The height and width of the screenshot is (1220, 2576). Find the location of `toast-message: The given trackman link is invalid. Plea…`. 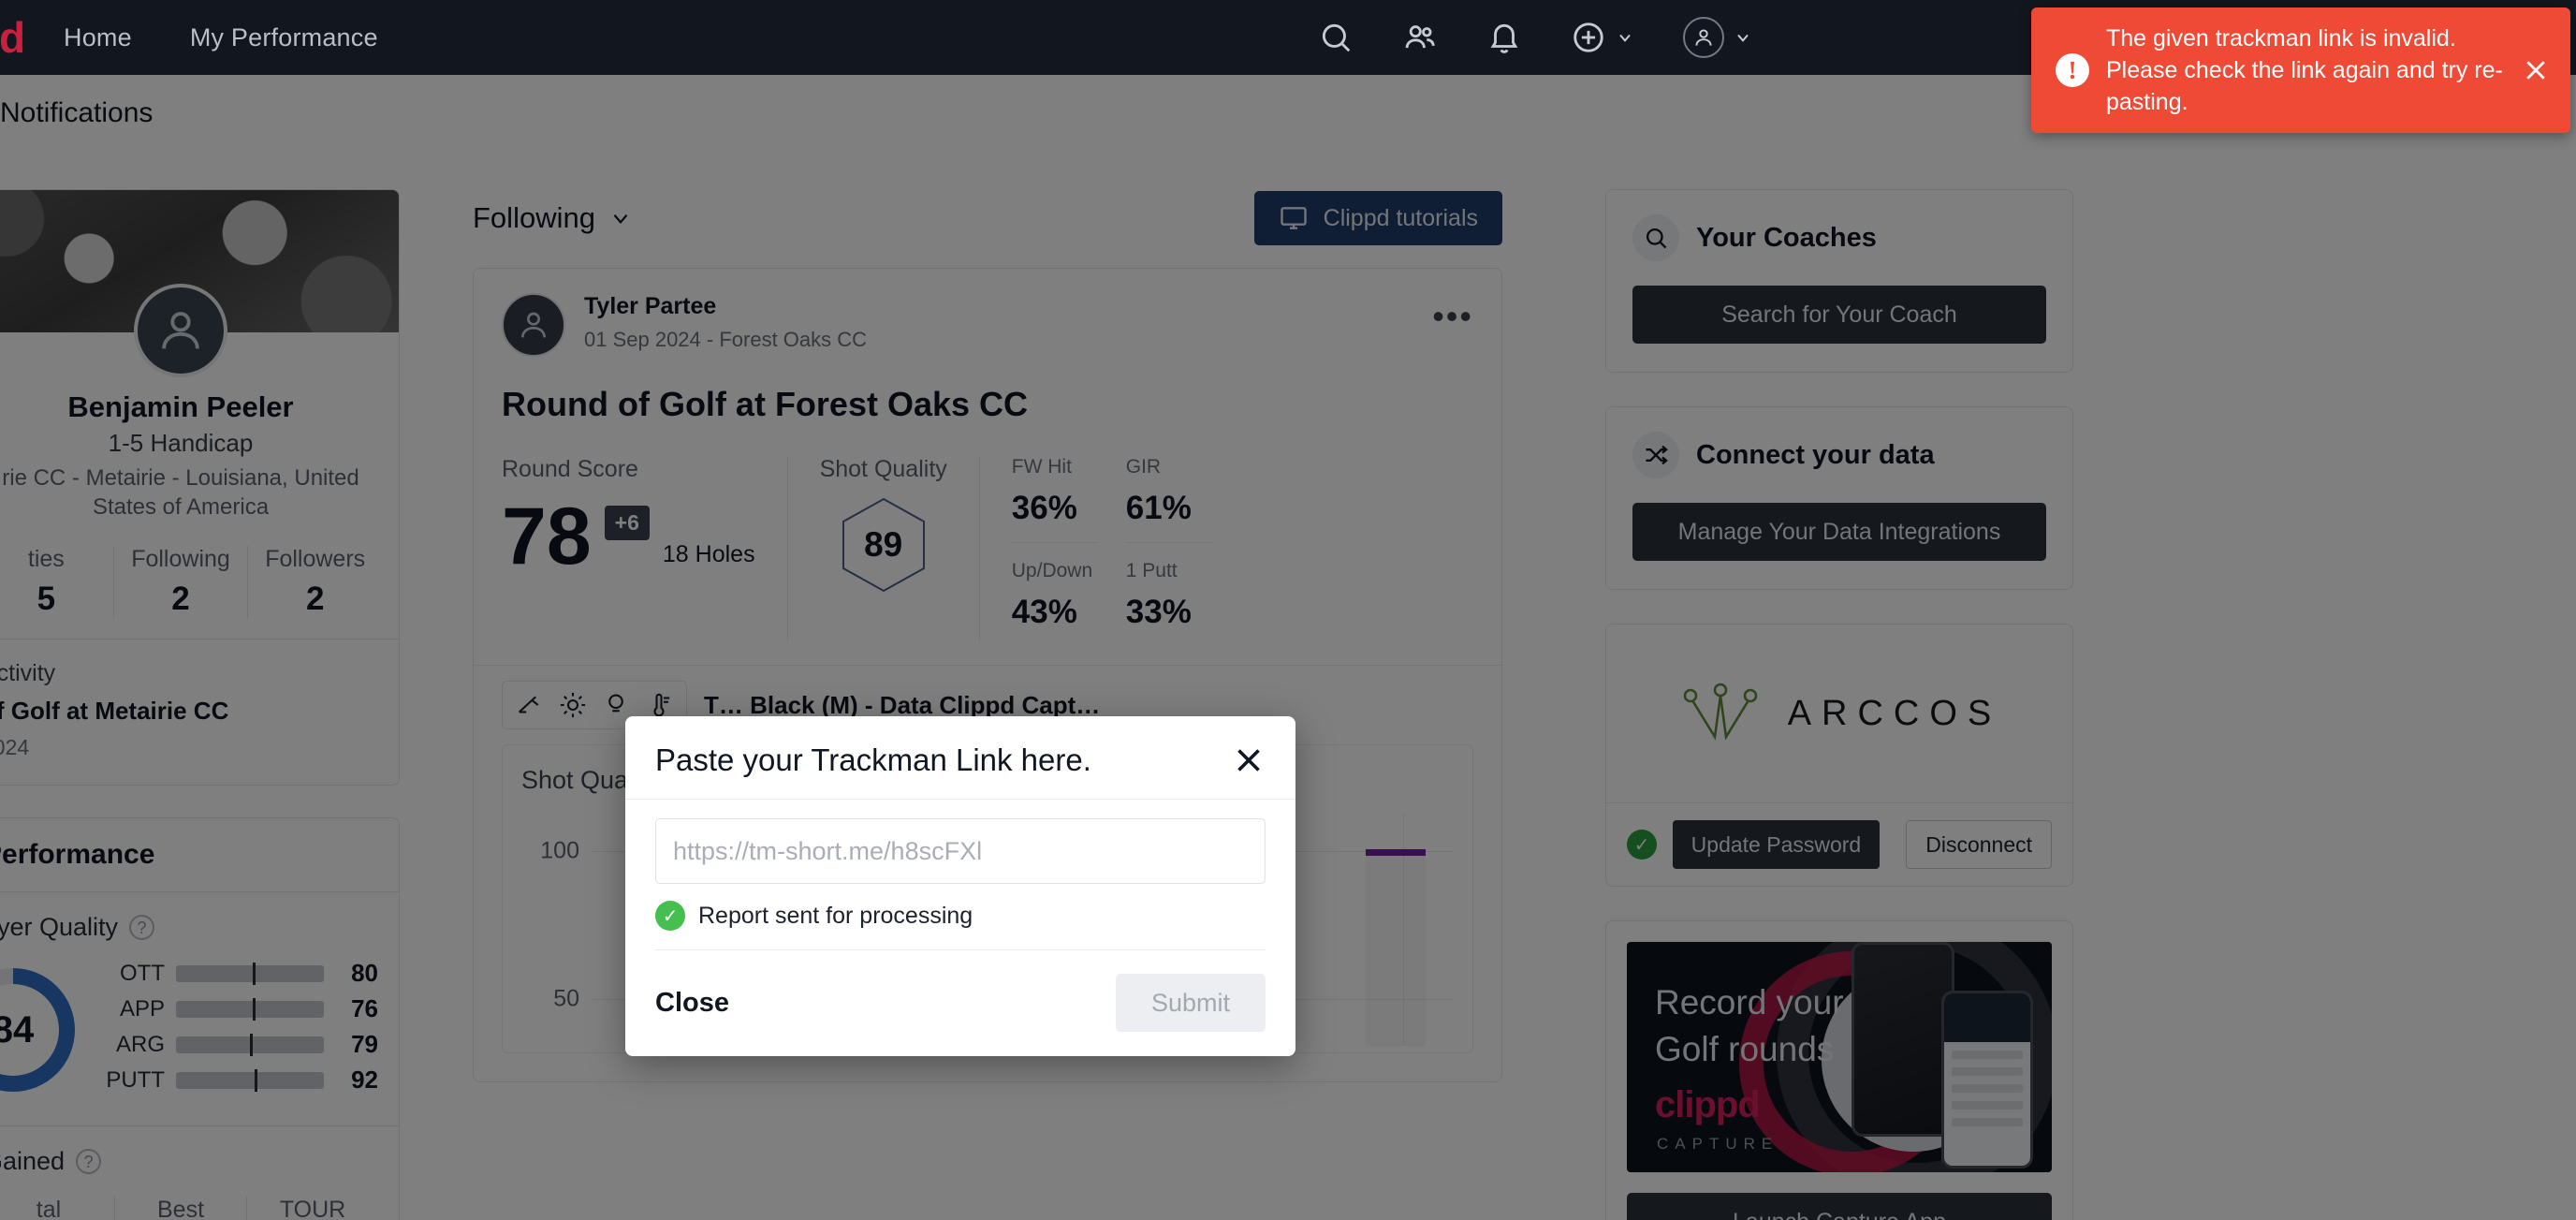

toast-message: The given trackman link is invalid. Plea… is located at coordinates (2304, 70).